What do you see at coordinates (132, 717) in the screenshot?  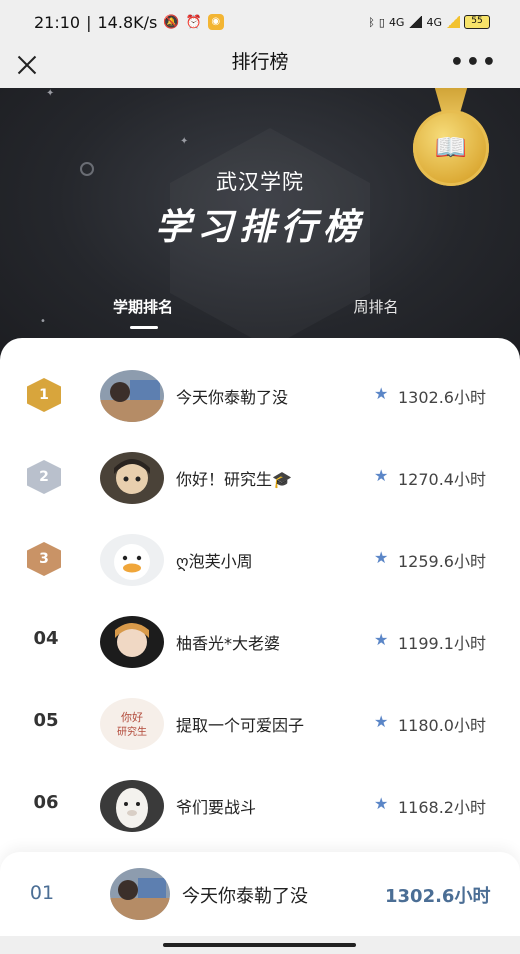 I see `avatar-text: 你好` at bounding box center [132, 717].